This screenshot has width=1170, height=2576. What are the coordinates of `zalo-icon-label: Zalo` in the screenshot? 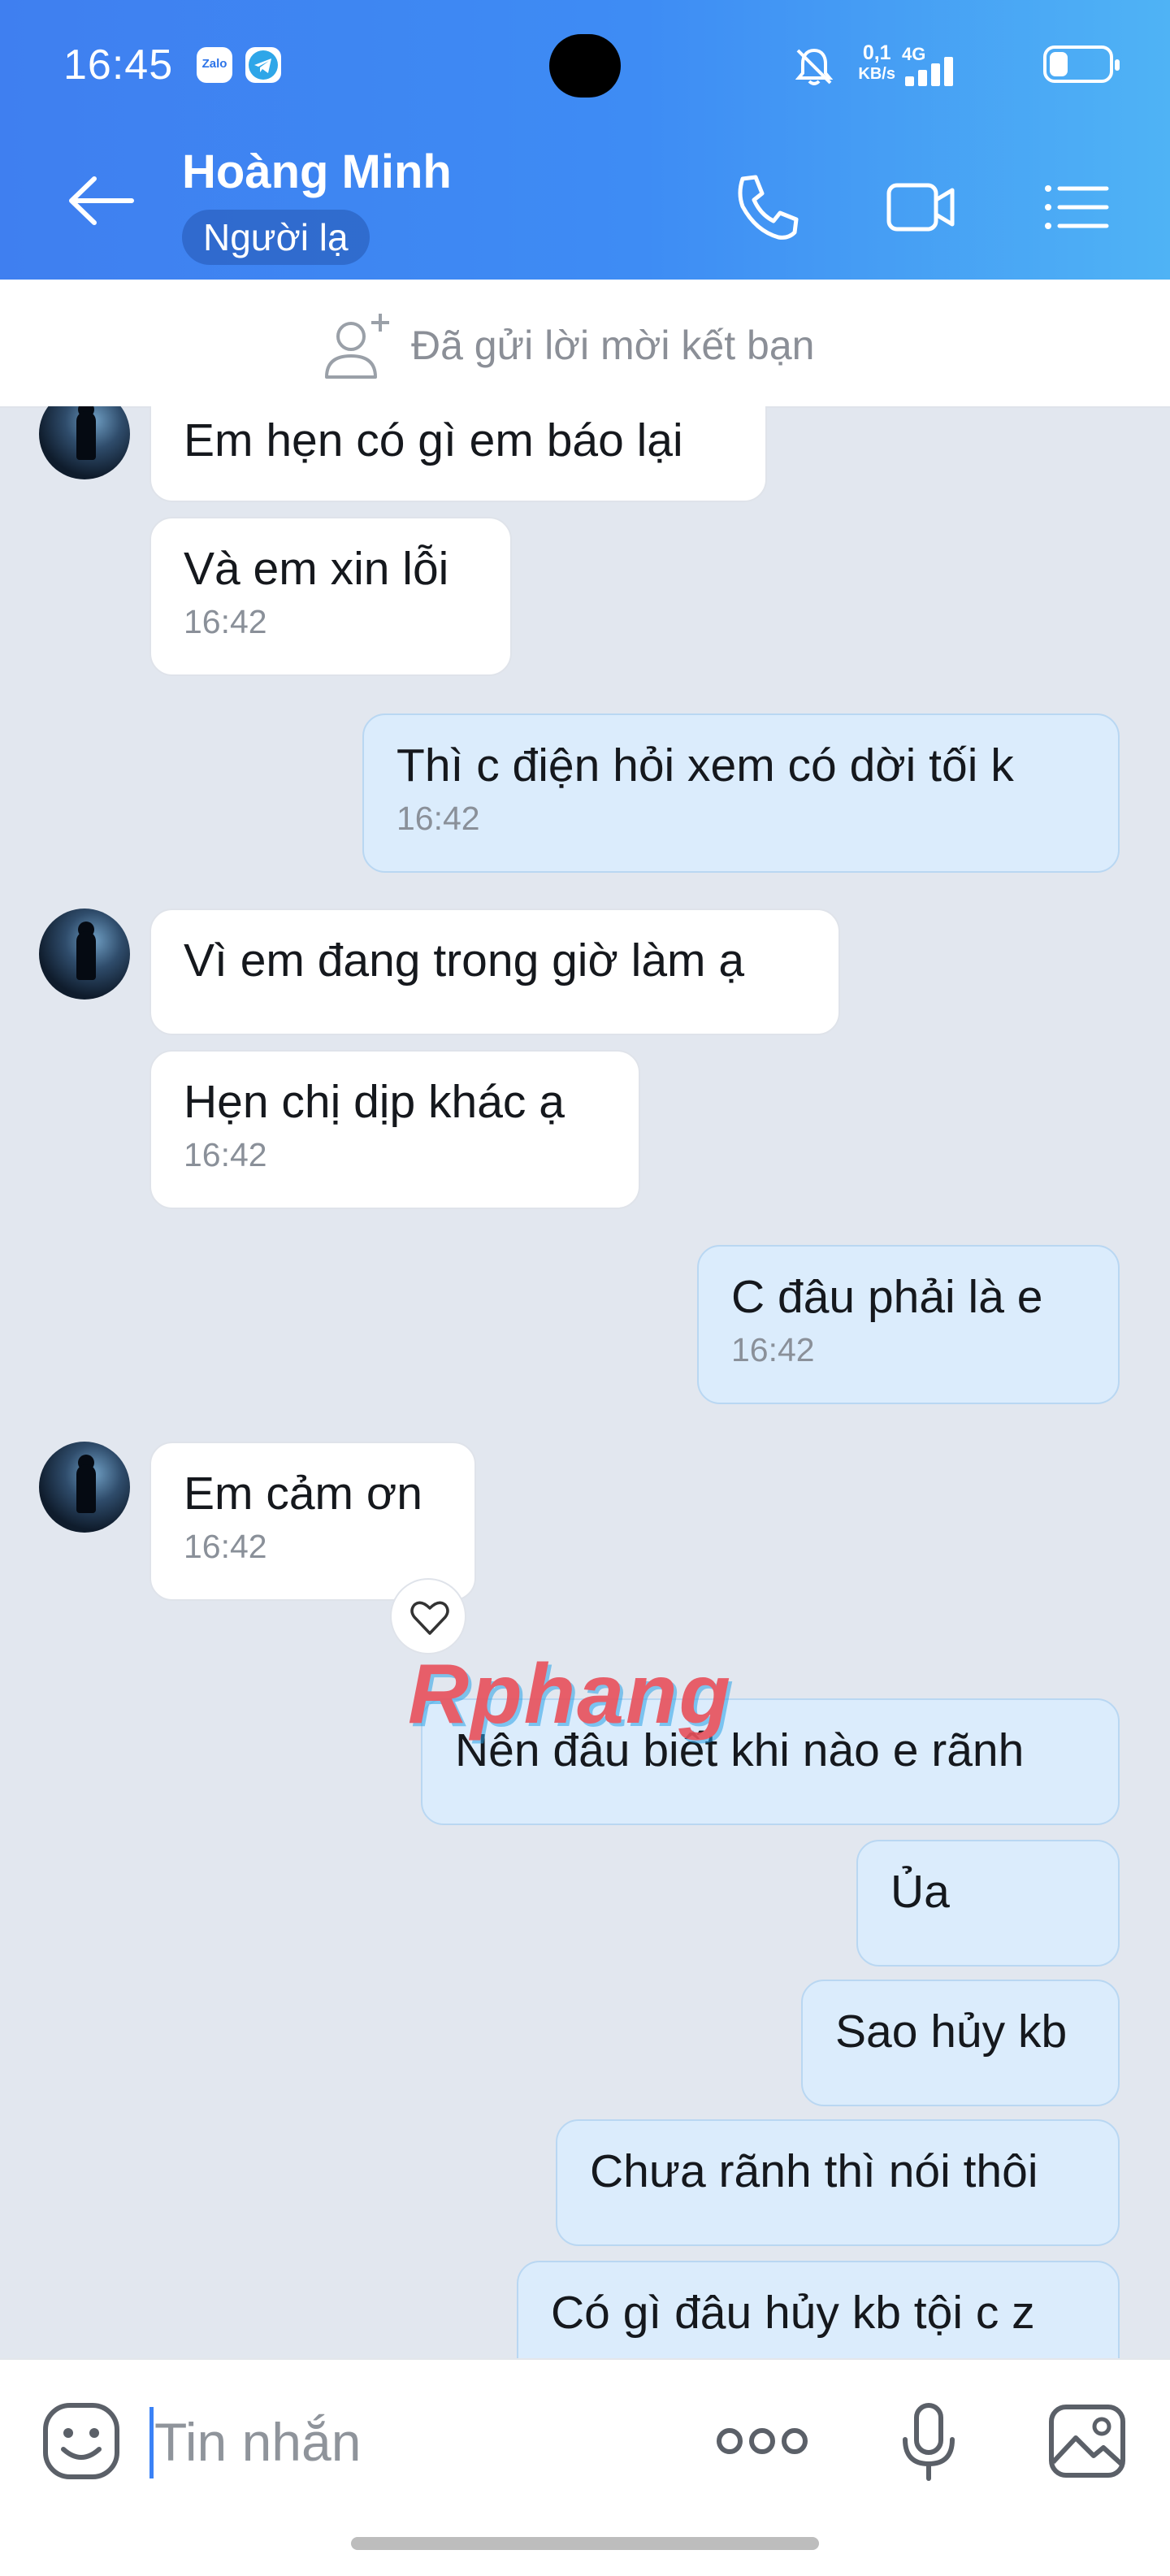 It's located at (215, 64).